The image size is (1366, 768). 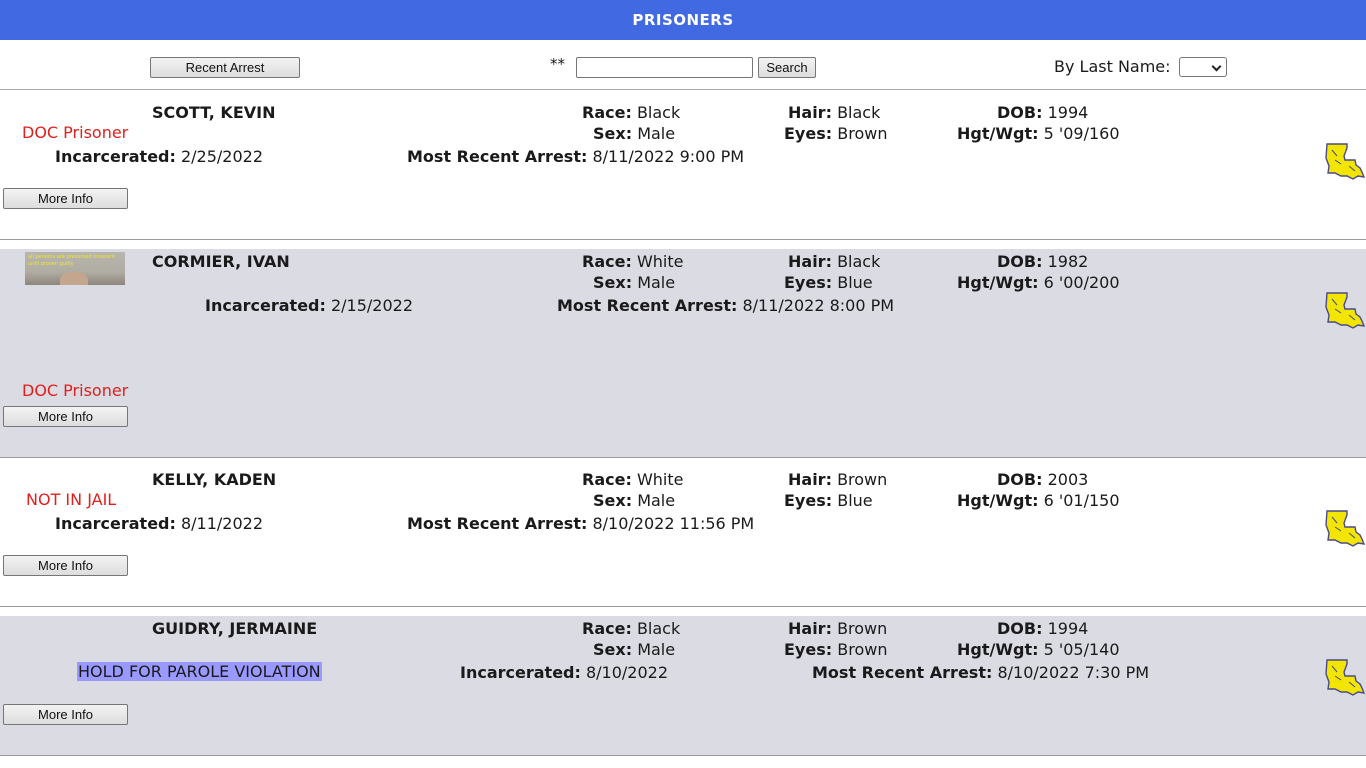 I want to click on prisoner-name: GUIDRY, JERMAINE, so click(x=235, y=628).